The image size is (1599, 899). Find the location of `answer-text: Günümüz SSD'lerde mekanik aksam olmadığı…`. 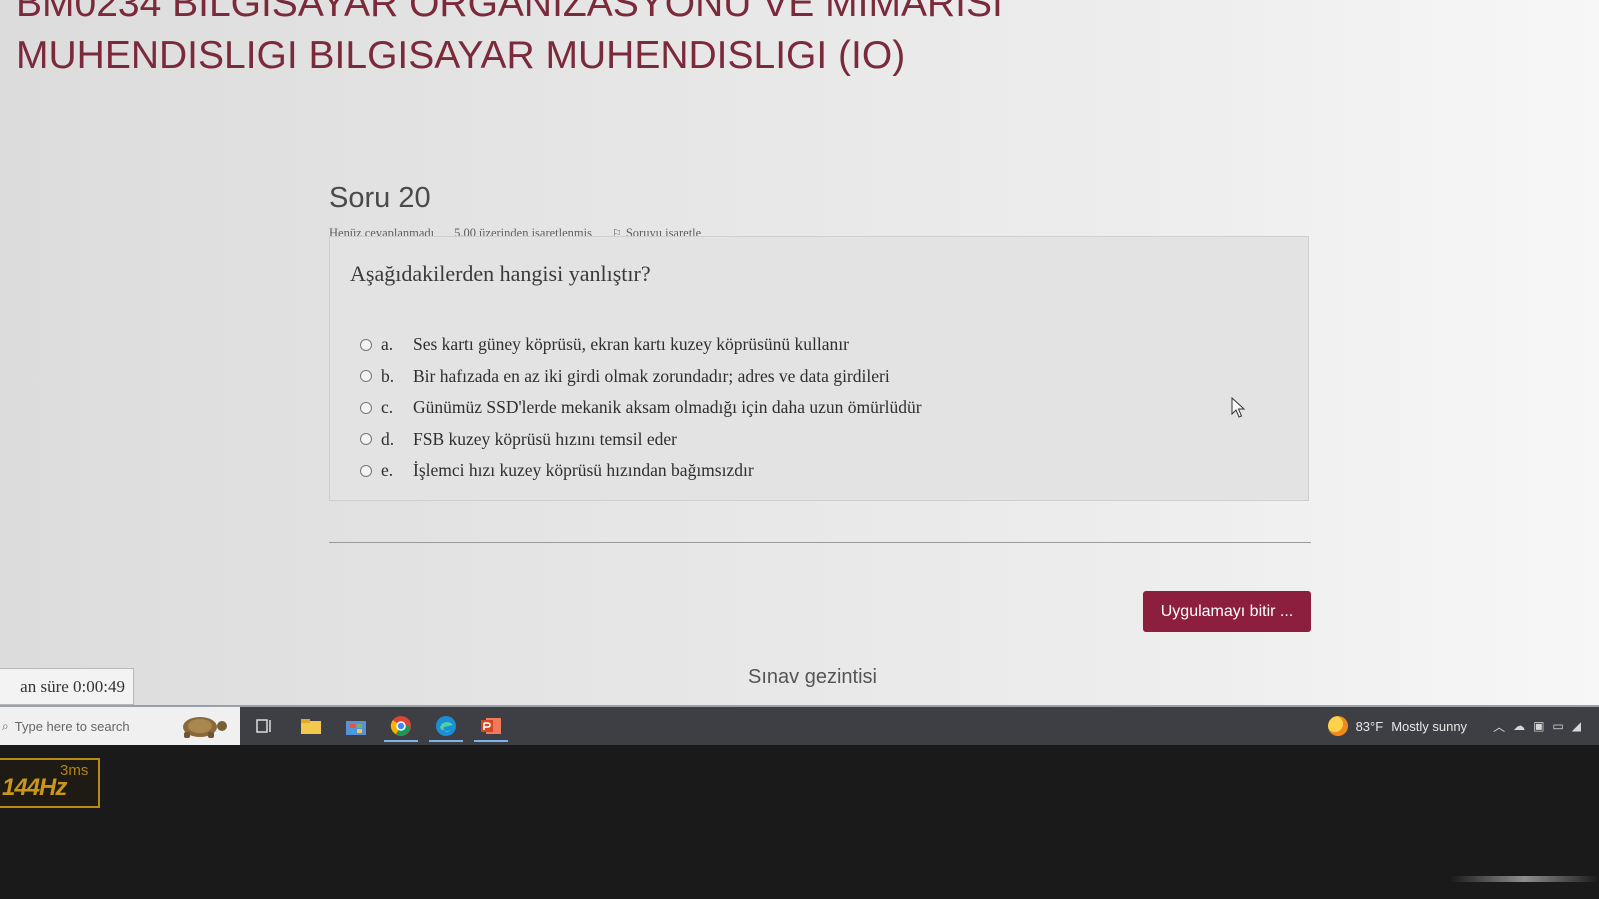

answer-text: Günümüz SSD'lerde mekanik aksam olmadığı… is located at coordinates (667, 407).